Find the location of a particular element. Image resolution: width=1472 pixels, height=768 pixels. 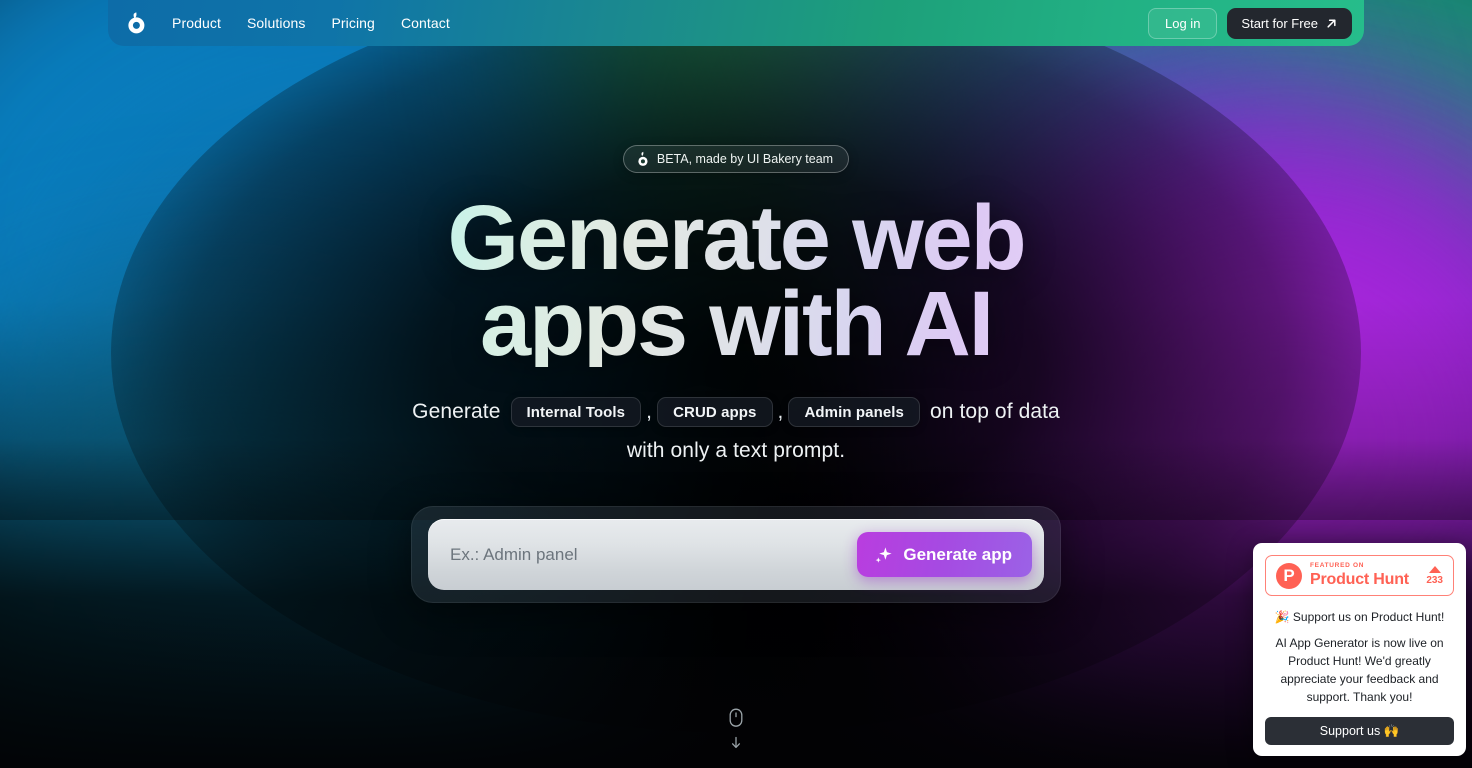

subline-prefix: Generate is located at coordinates (456, 411).